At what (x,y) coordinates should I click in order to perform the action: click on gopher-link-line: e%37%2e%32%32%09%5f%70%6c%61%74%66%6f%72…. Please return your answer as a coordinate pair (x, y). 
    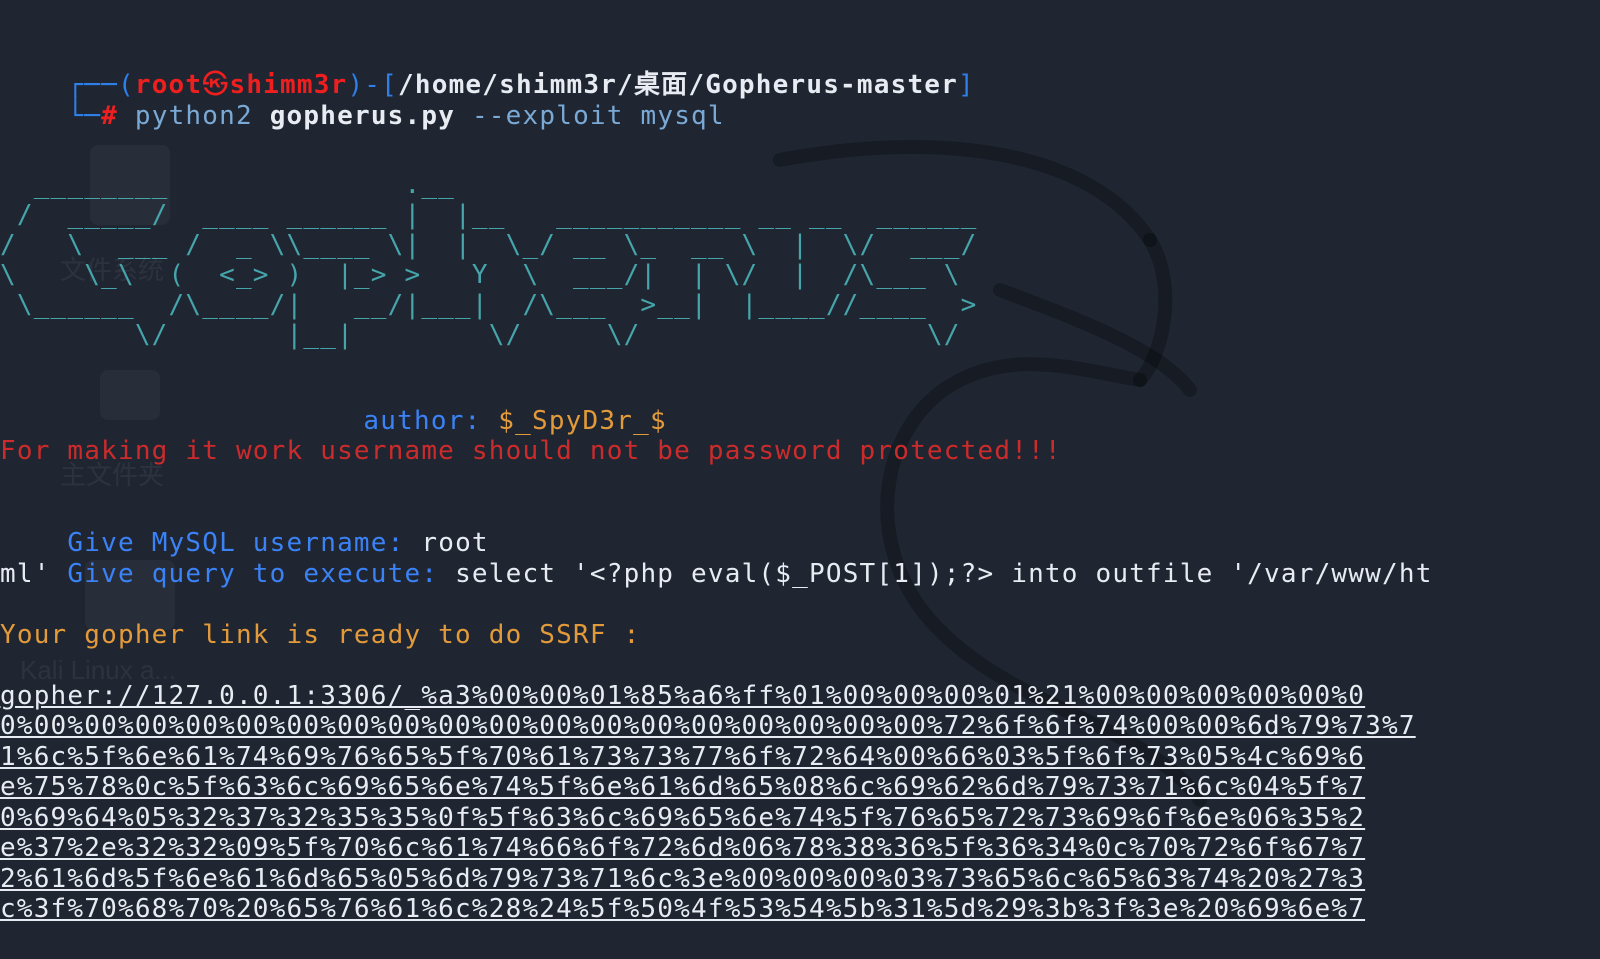
    Looking at the image, I should click on (682, 848).